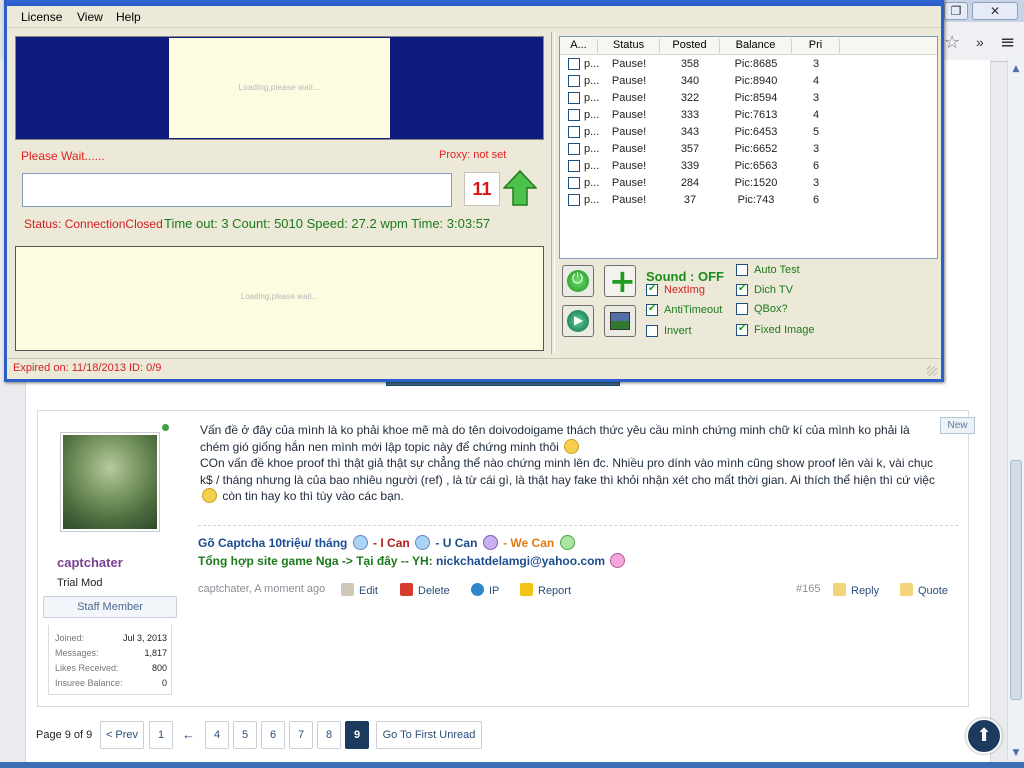 This screenshot has height=768, width=1024. I want to click on grid-row: p... Pause! 322 Pic:8594 3, so click(748, 98).